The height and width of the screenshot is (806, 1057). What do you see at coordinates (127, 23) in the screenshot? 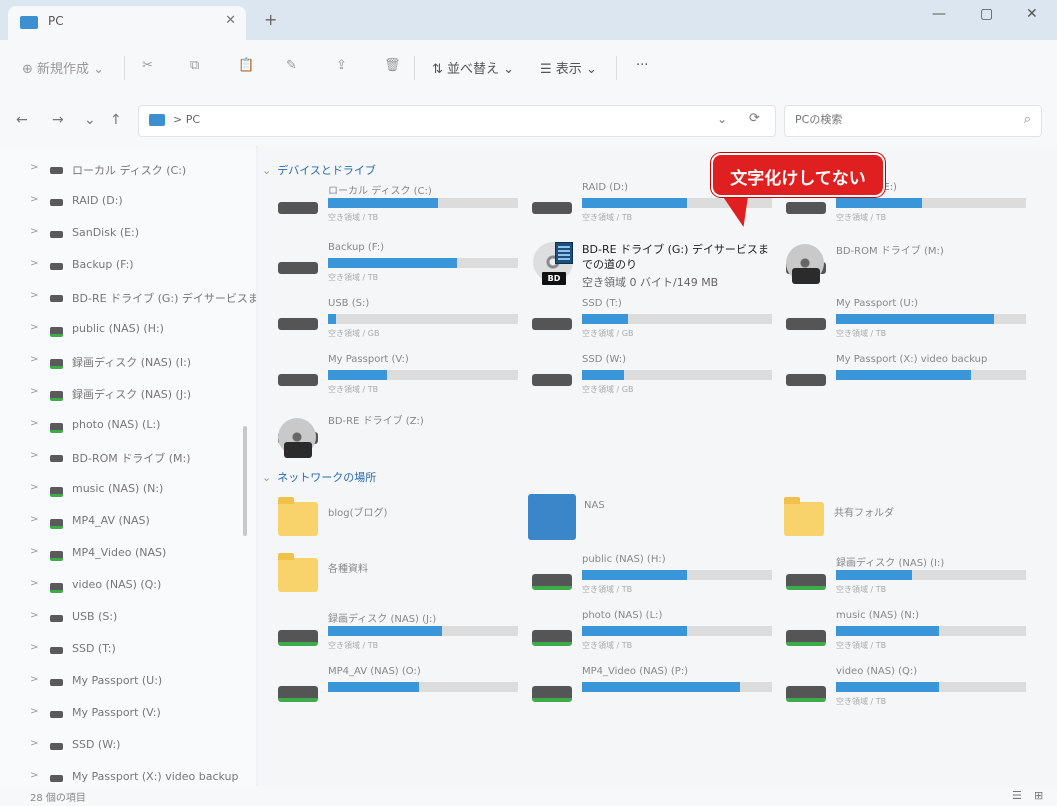
I see `tab-pc: PC ✕` at bounding box center [127, 23].